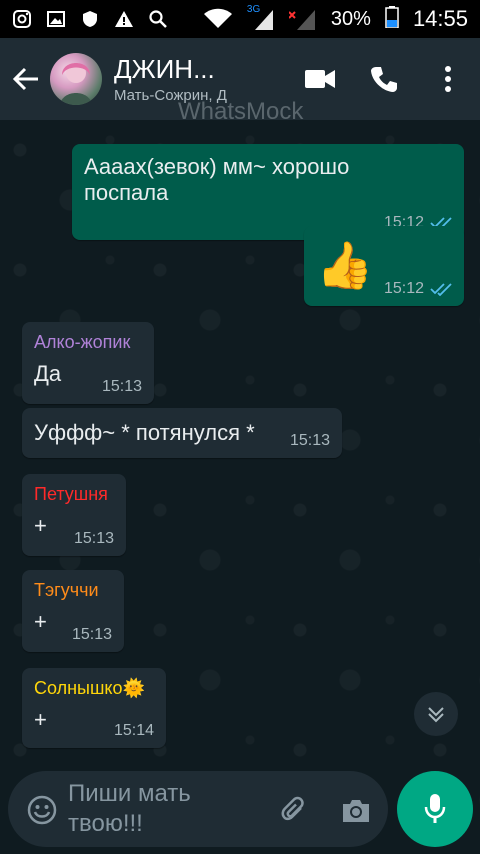 This screenshot has width=480, height=854. I want to click on status-bar: 3G 30% 14:55, so click(240, 19).